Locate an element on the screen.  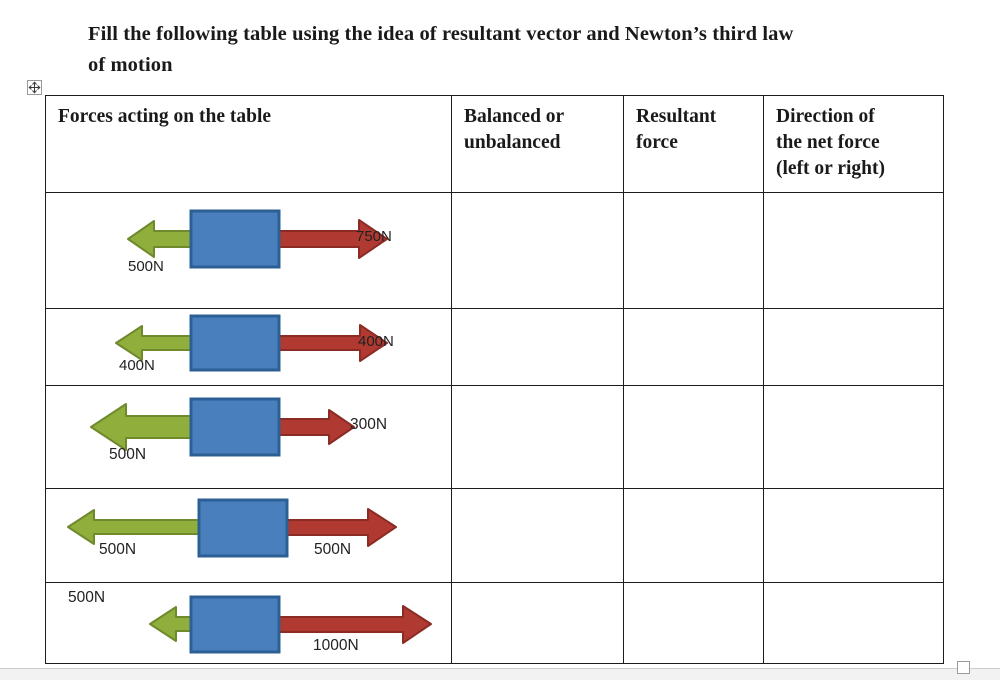
right-force-label-row-2: 400N is located at coordinates (376, 341).